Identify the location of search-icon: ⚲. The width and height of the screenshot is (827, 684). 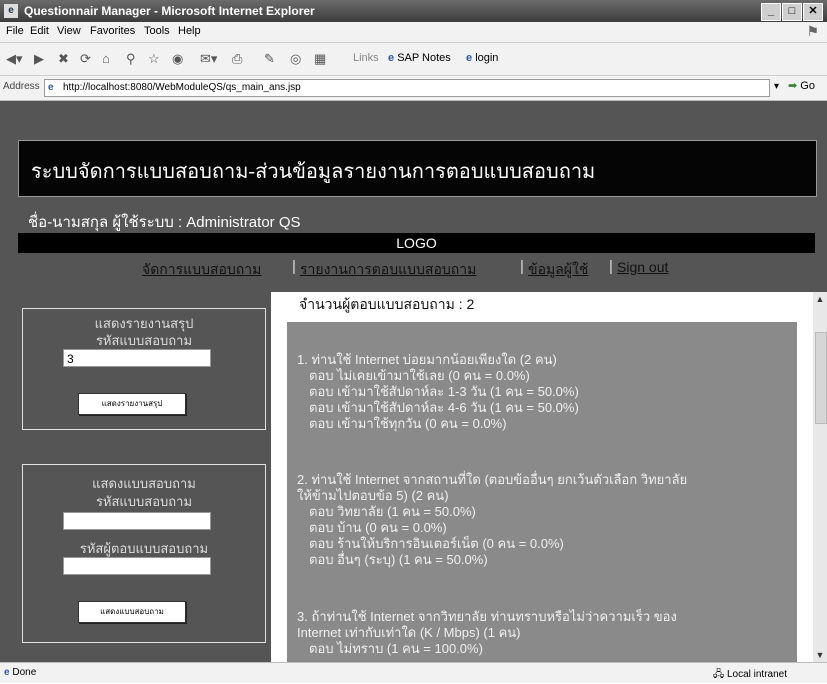
(131, 59).